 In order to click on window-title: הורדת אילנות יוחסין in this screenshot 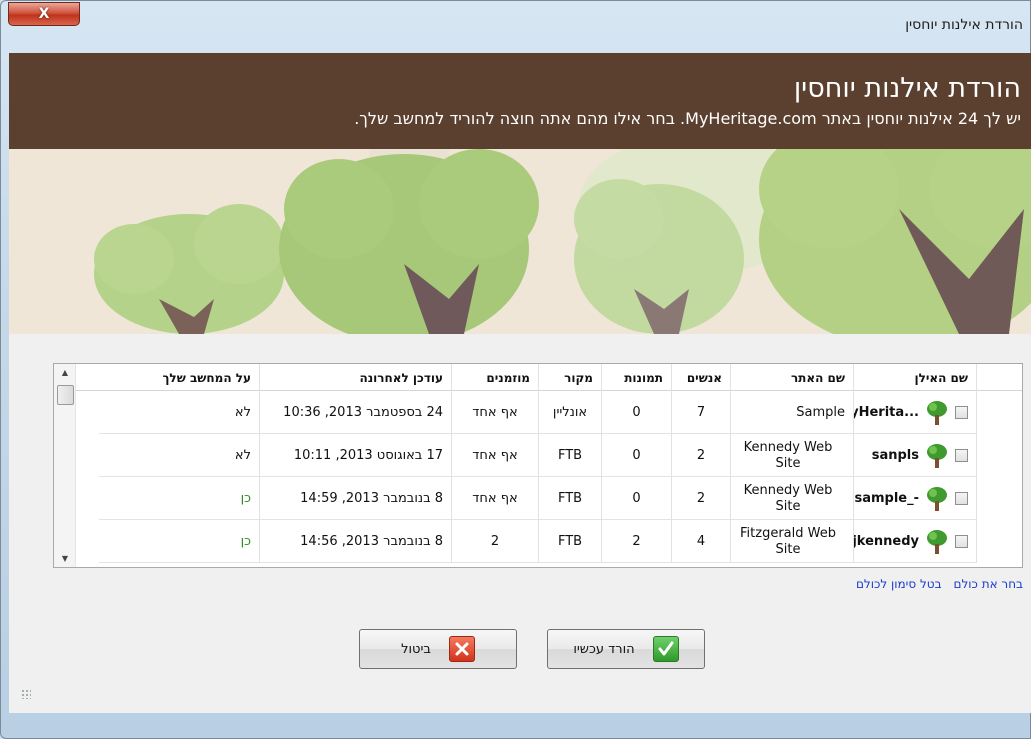, I will do `click(964, 25)`.